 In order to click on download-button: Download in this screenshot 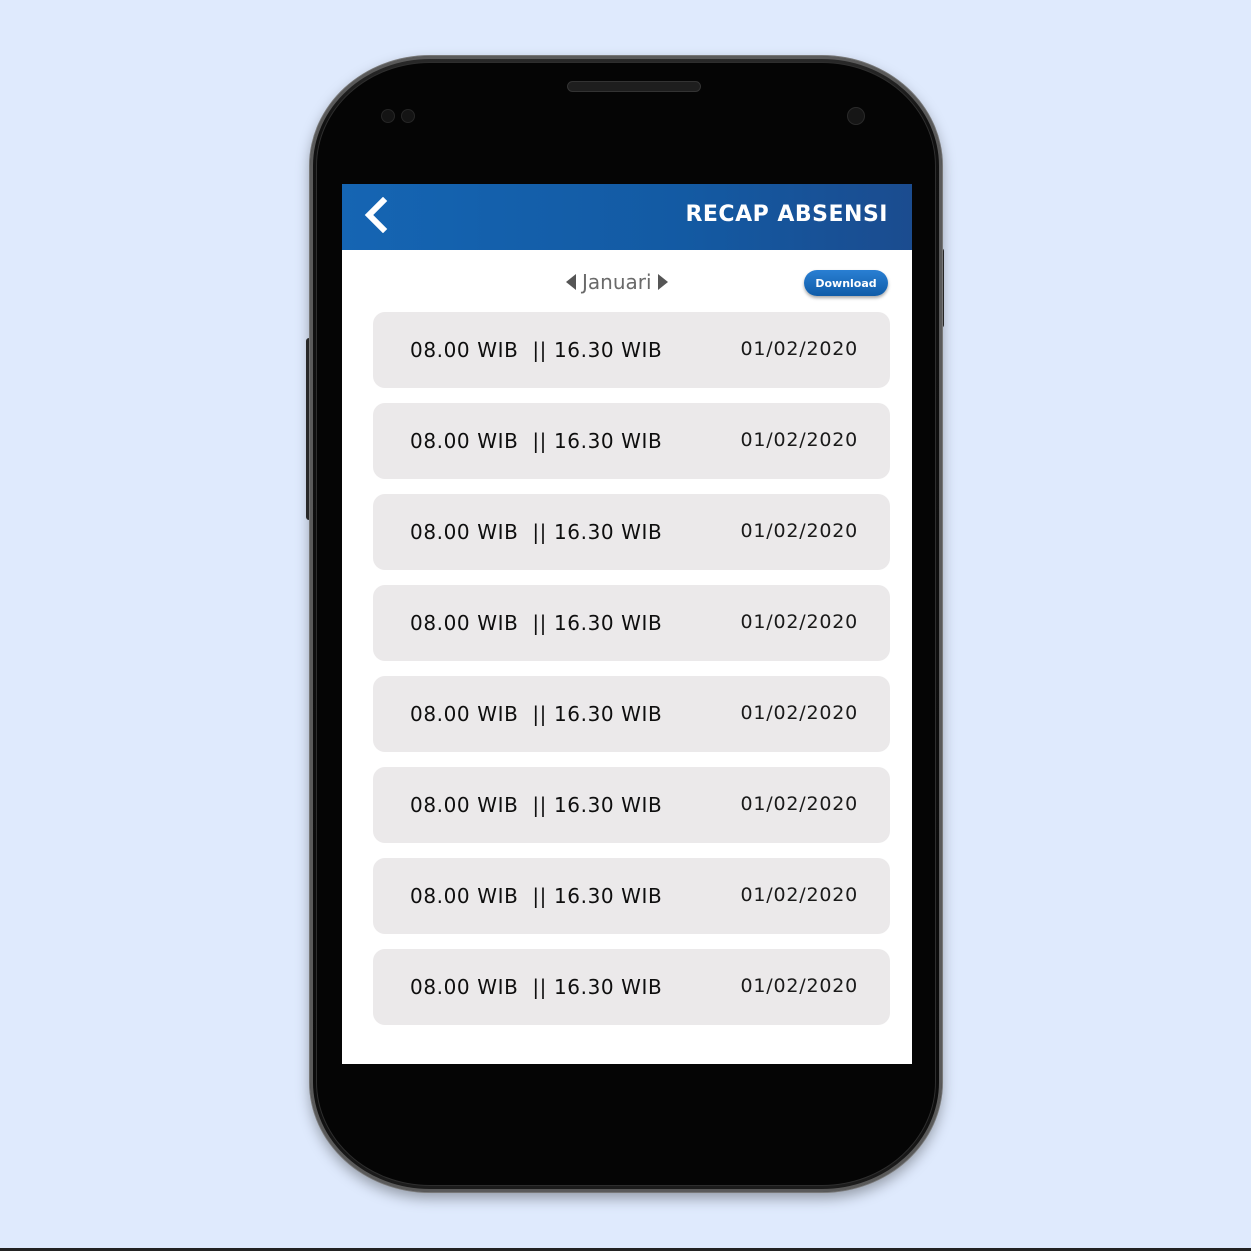, I will do `click(846, 283)`.